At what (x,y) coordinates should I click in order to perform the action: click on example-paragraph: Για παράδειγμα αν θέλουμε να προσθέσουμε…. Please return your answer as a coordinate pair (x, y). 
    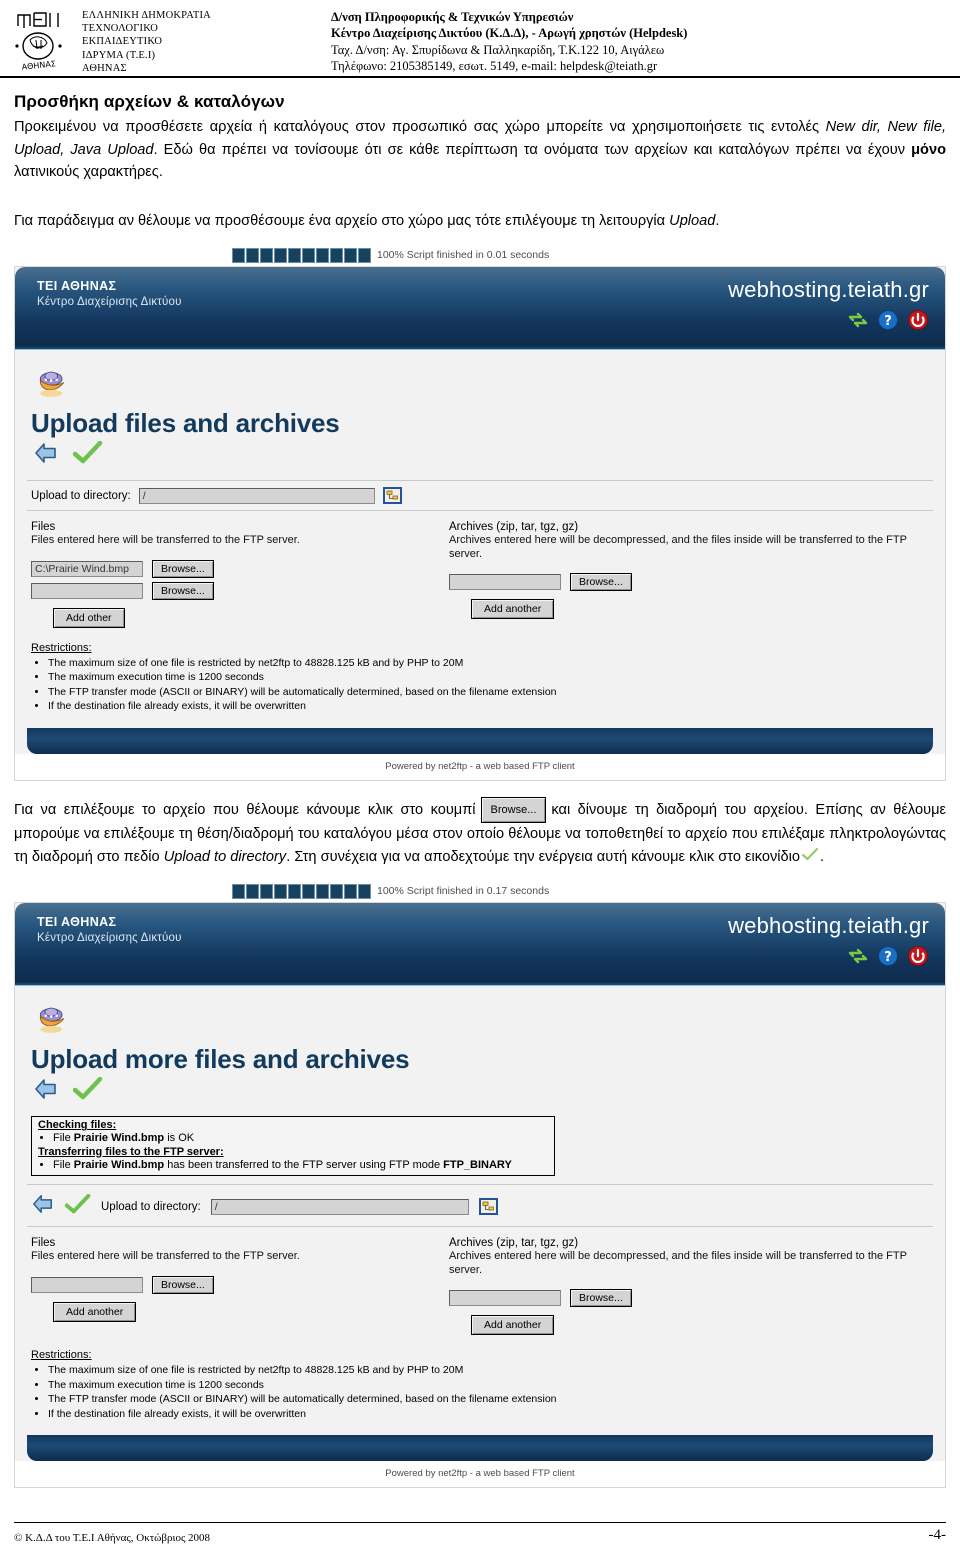
    Looking at the image, I should click on (480, 221).